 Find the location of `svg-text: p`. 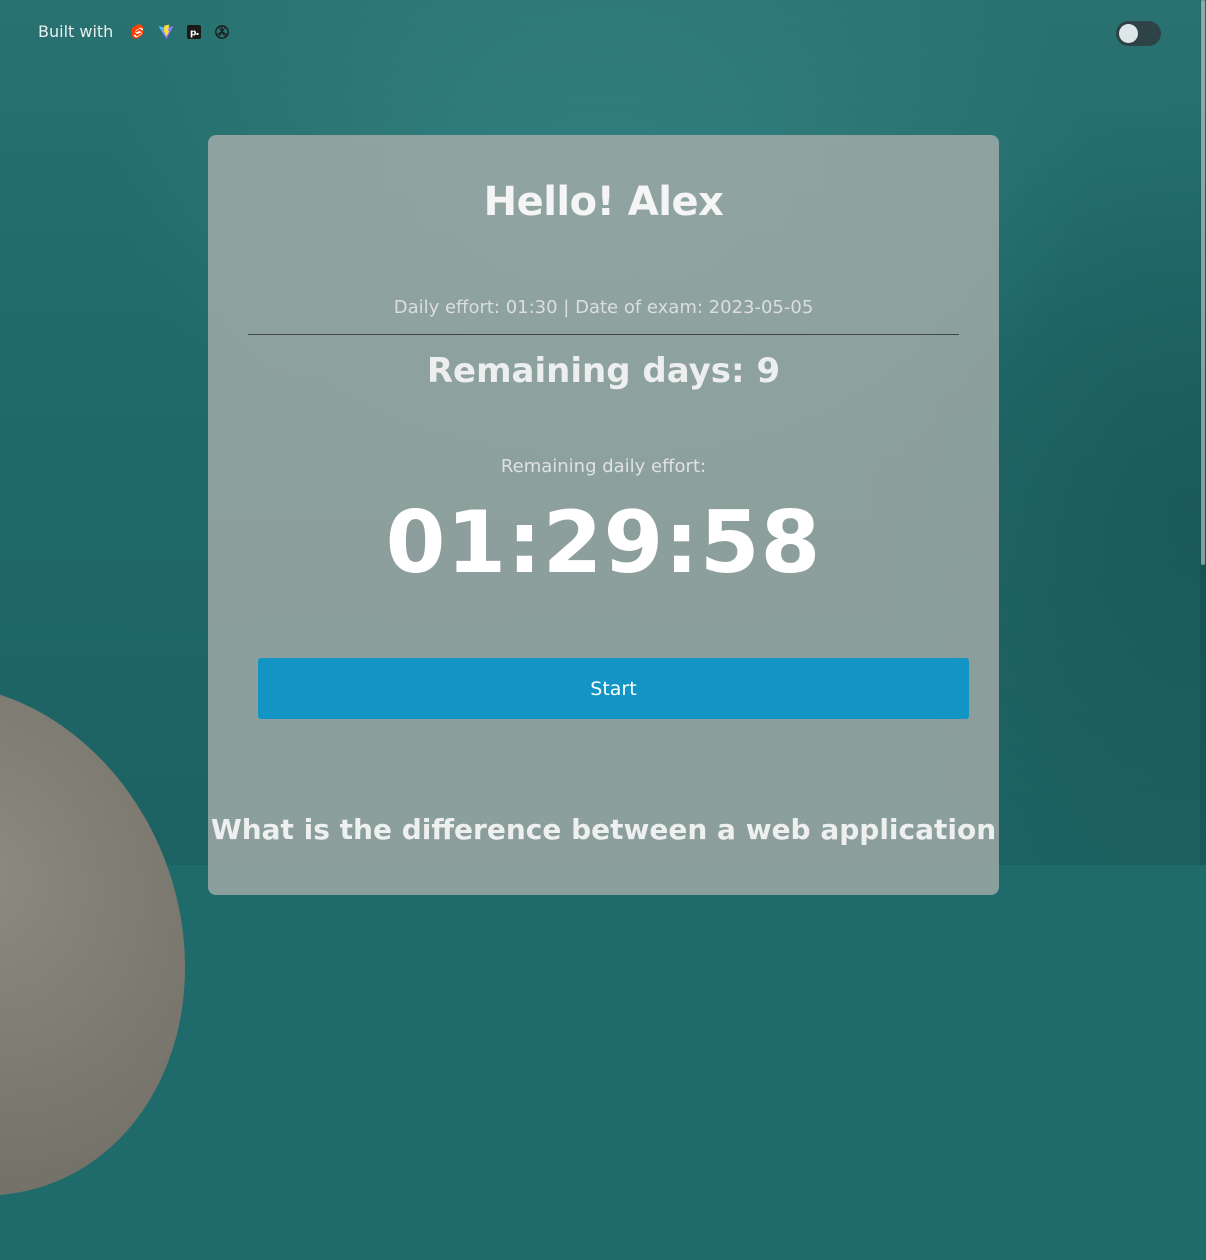

svg-text: p is located at coordinates (193, 33).